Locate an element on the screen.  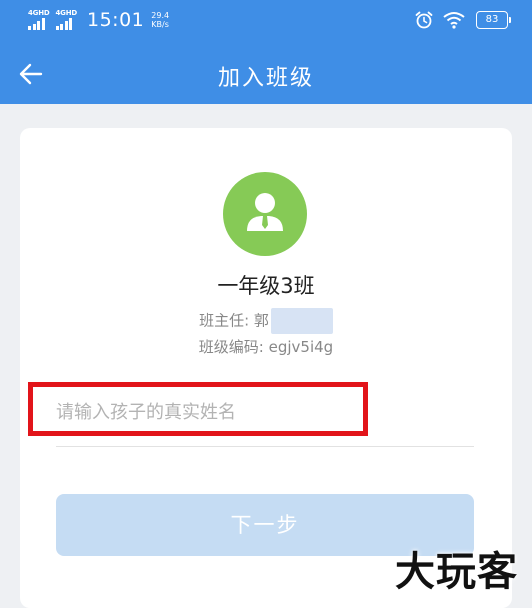
battery-level: 83 is located at coordinates (492, 19).